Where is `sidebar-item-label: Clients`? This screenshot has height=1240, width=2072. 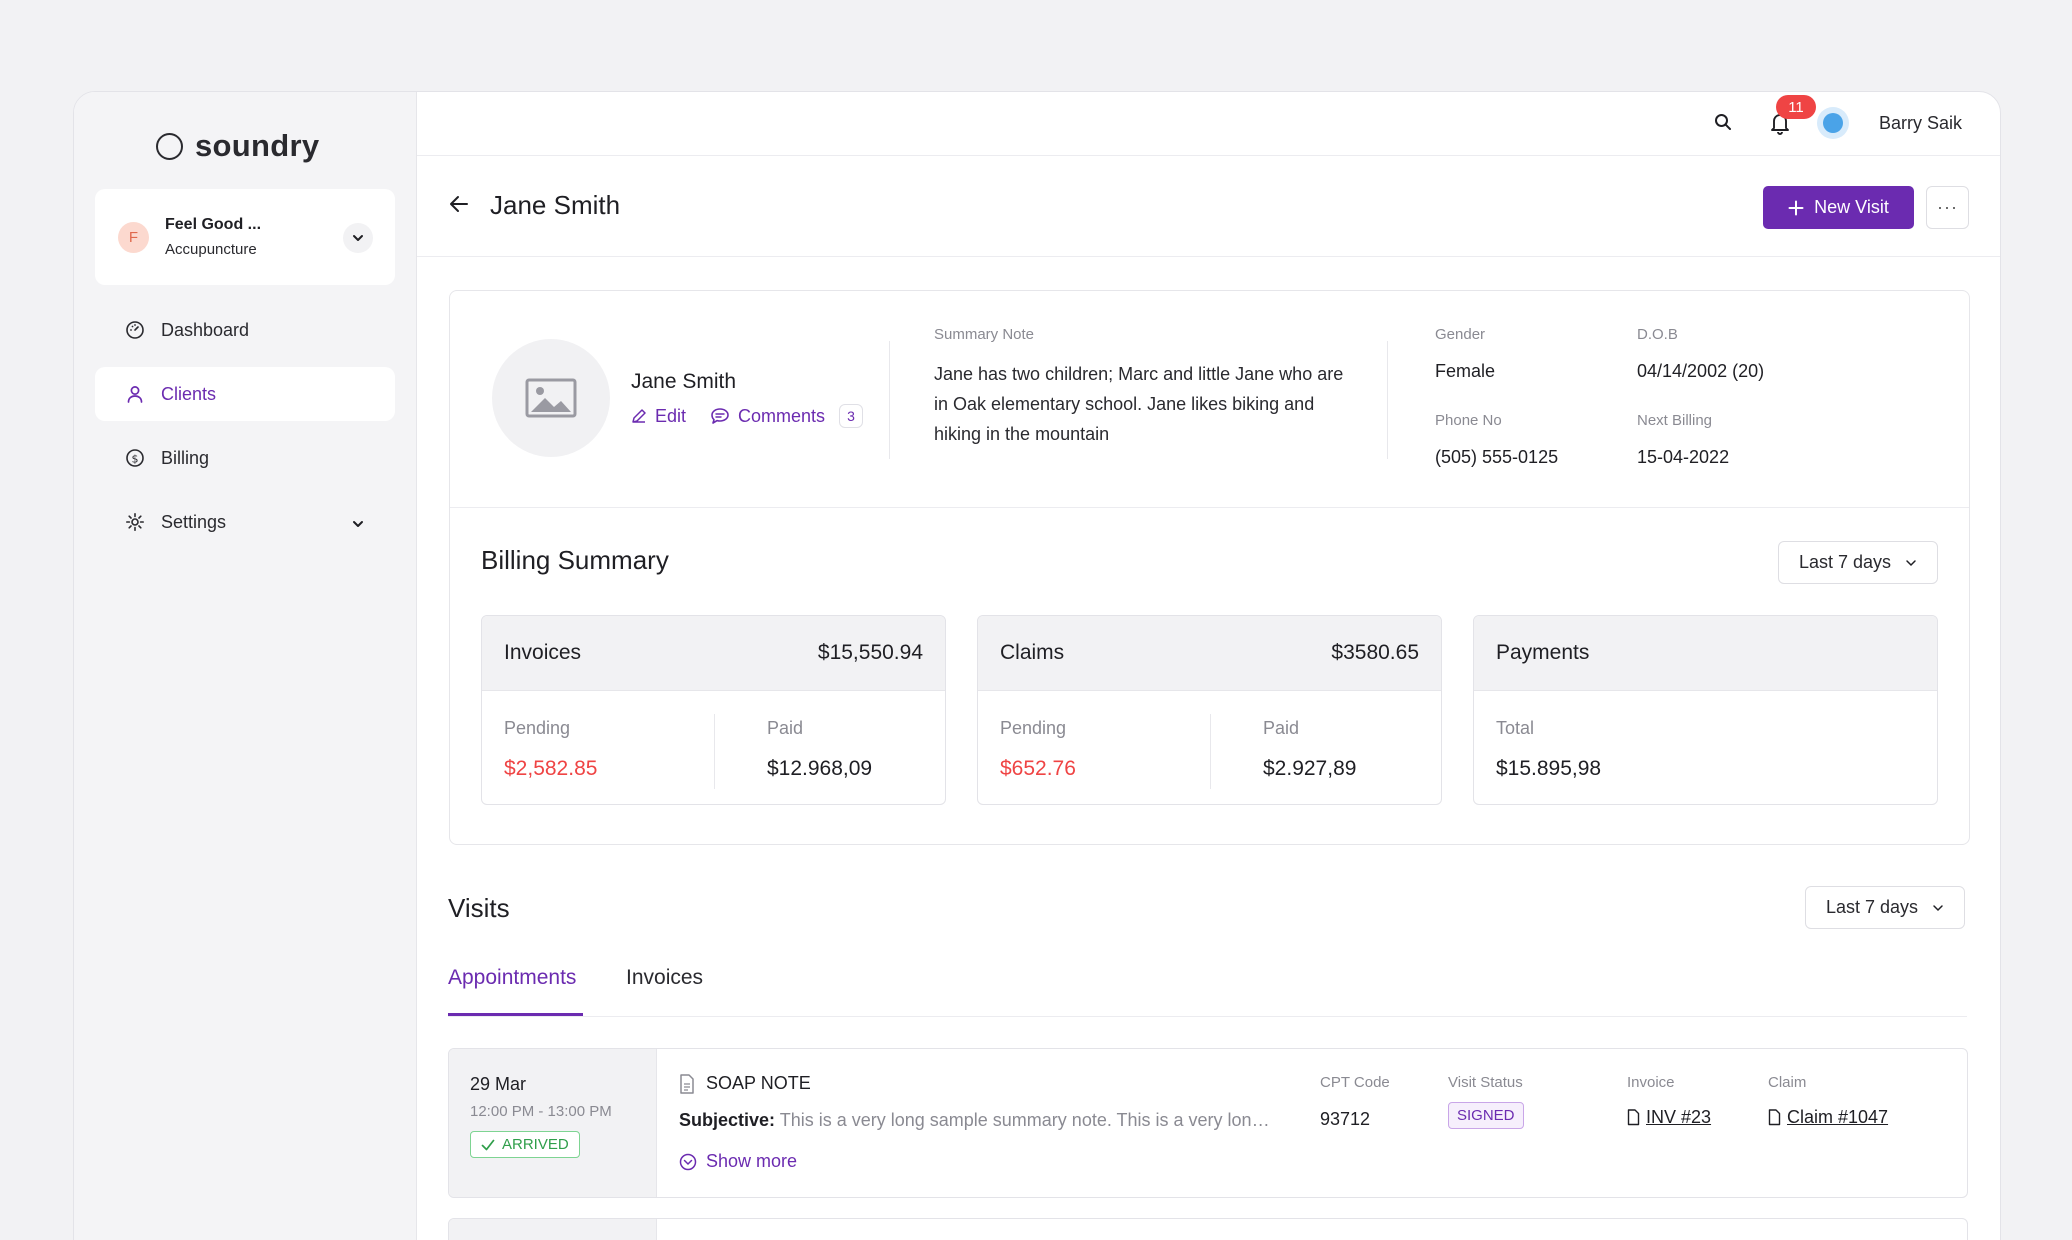
sidebar-item-label: Clients is located at coordinates (189, 393).